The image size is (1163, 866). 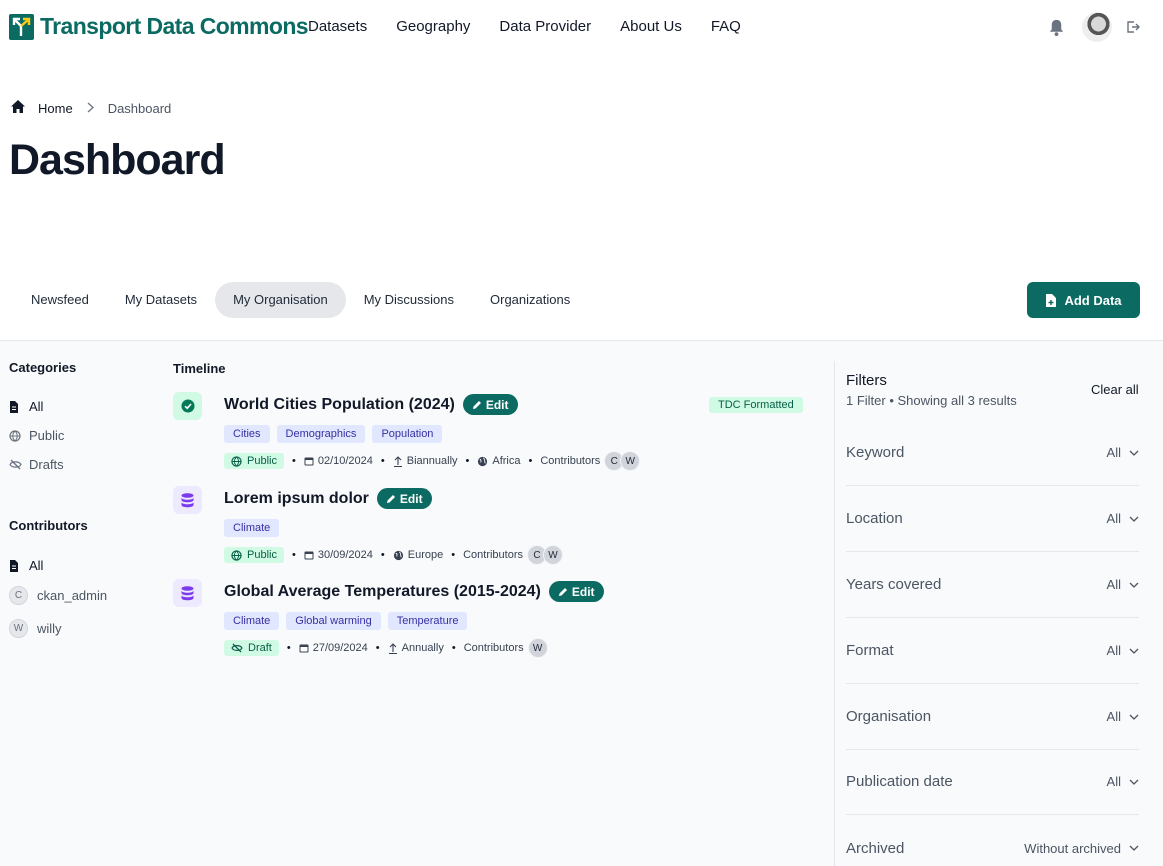 What do you see at coordinates (333, 621) in the screenshot?
I see `tag: Global warming` at bounding box center [333, 621].